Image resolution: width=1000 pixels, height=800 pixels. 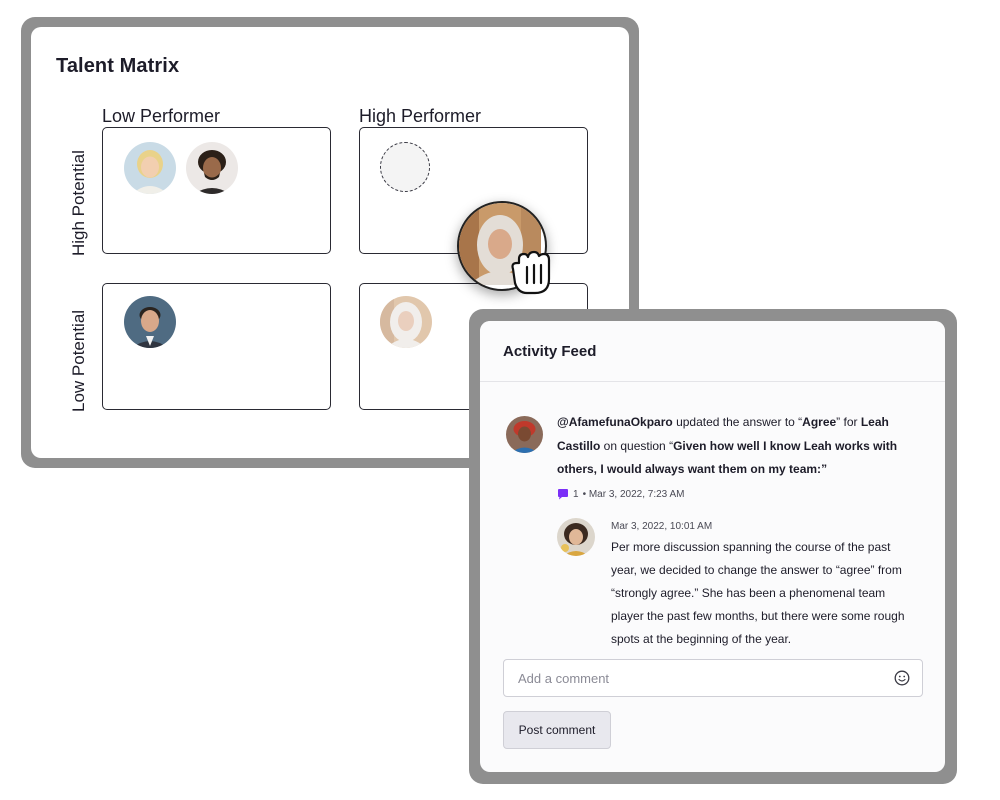 What do you see at coordinates (405, 167) in the screenshot?
I see `drop-target-slot` at bounding box center [405, 167].